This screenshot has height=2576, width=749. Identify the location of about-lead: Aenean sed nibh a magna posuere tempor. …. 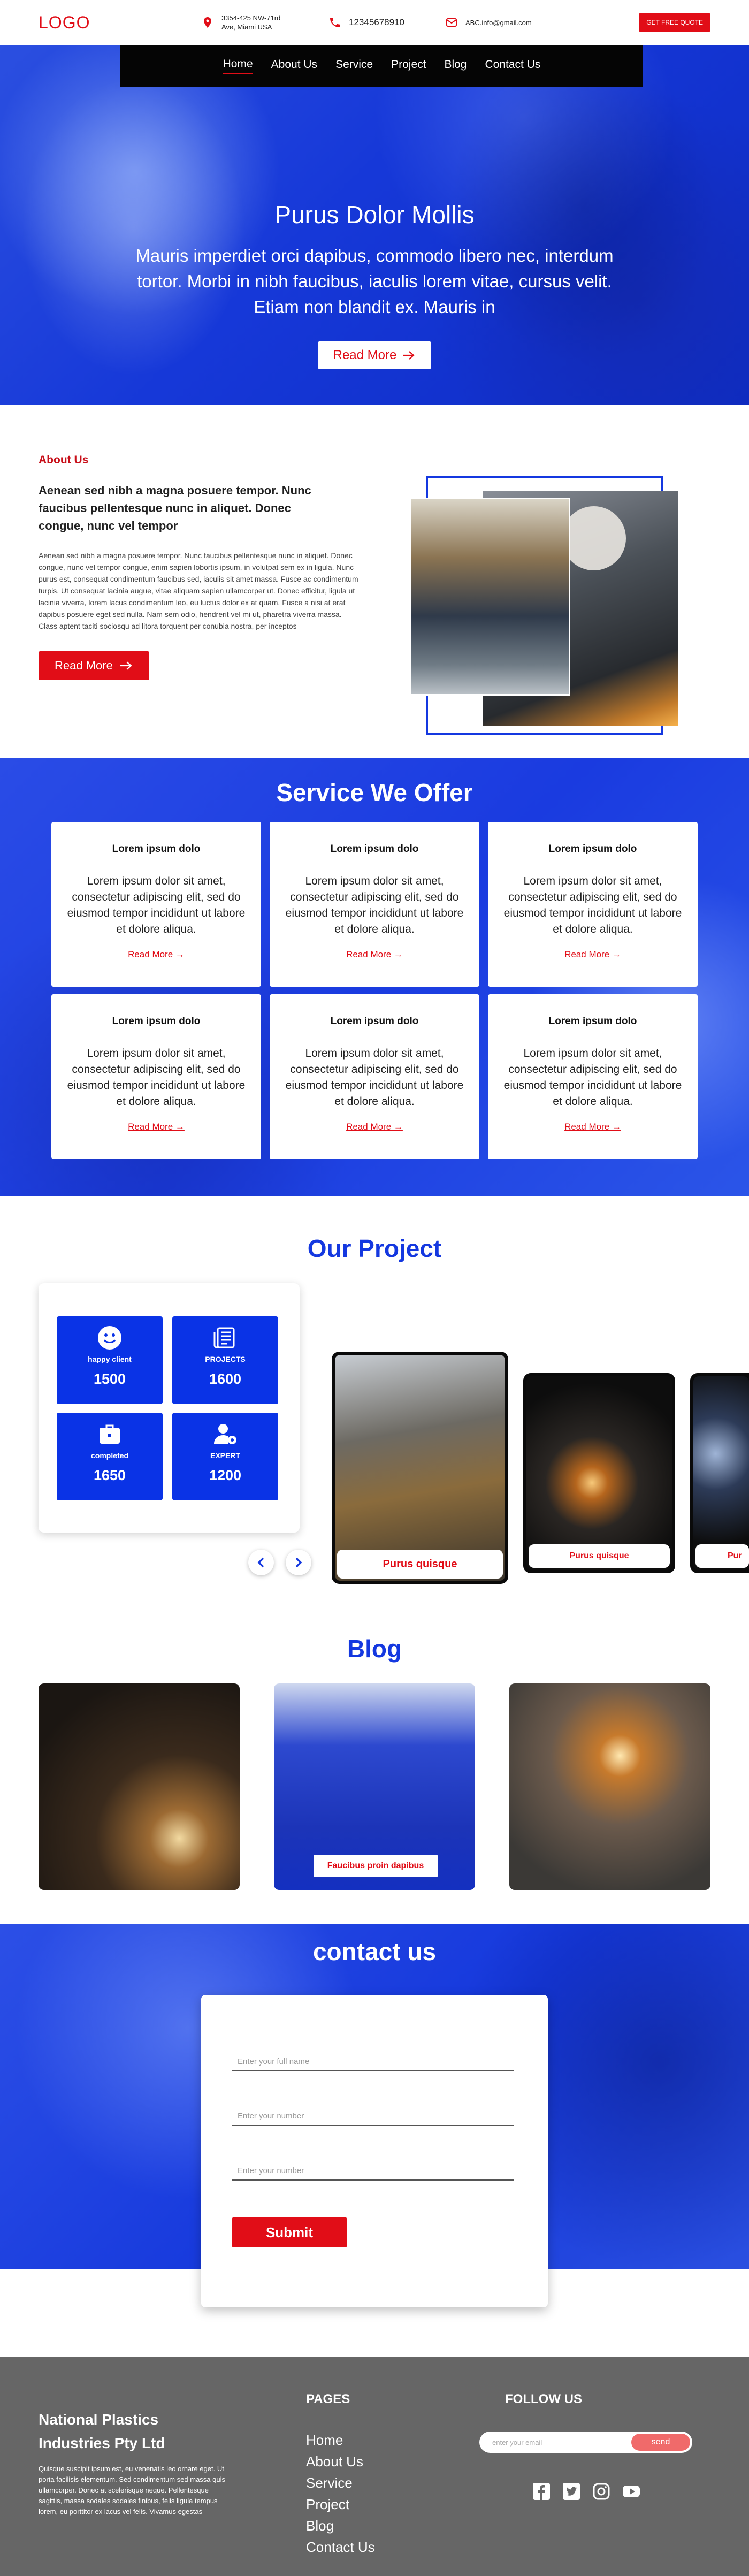
(175, 508).